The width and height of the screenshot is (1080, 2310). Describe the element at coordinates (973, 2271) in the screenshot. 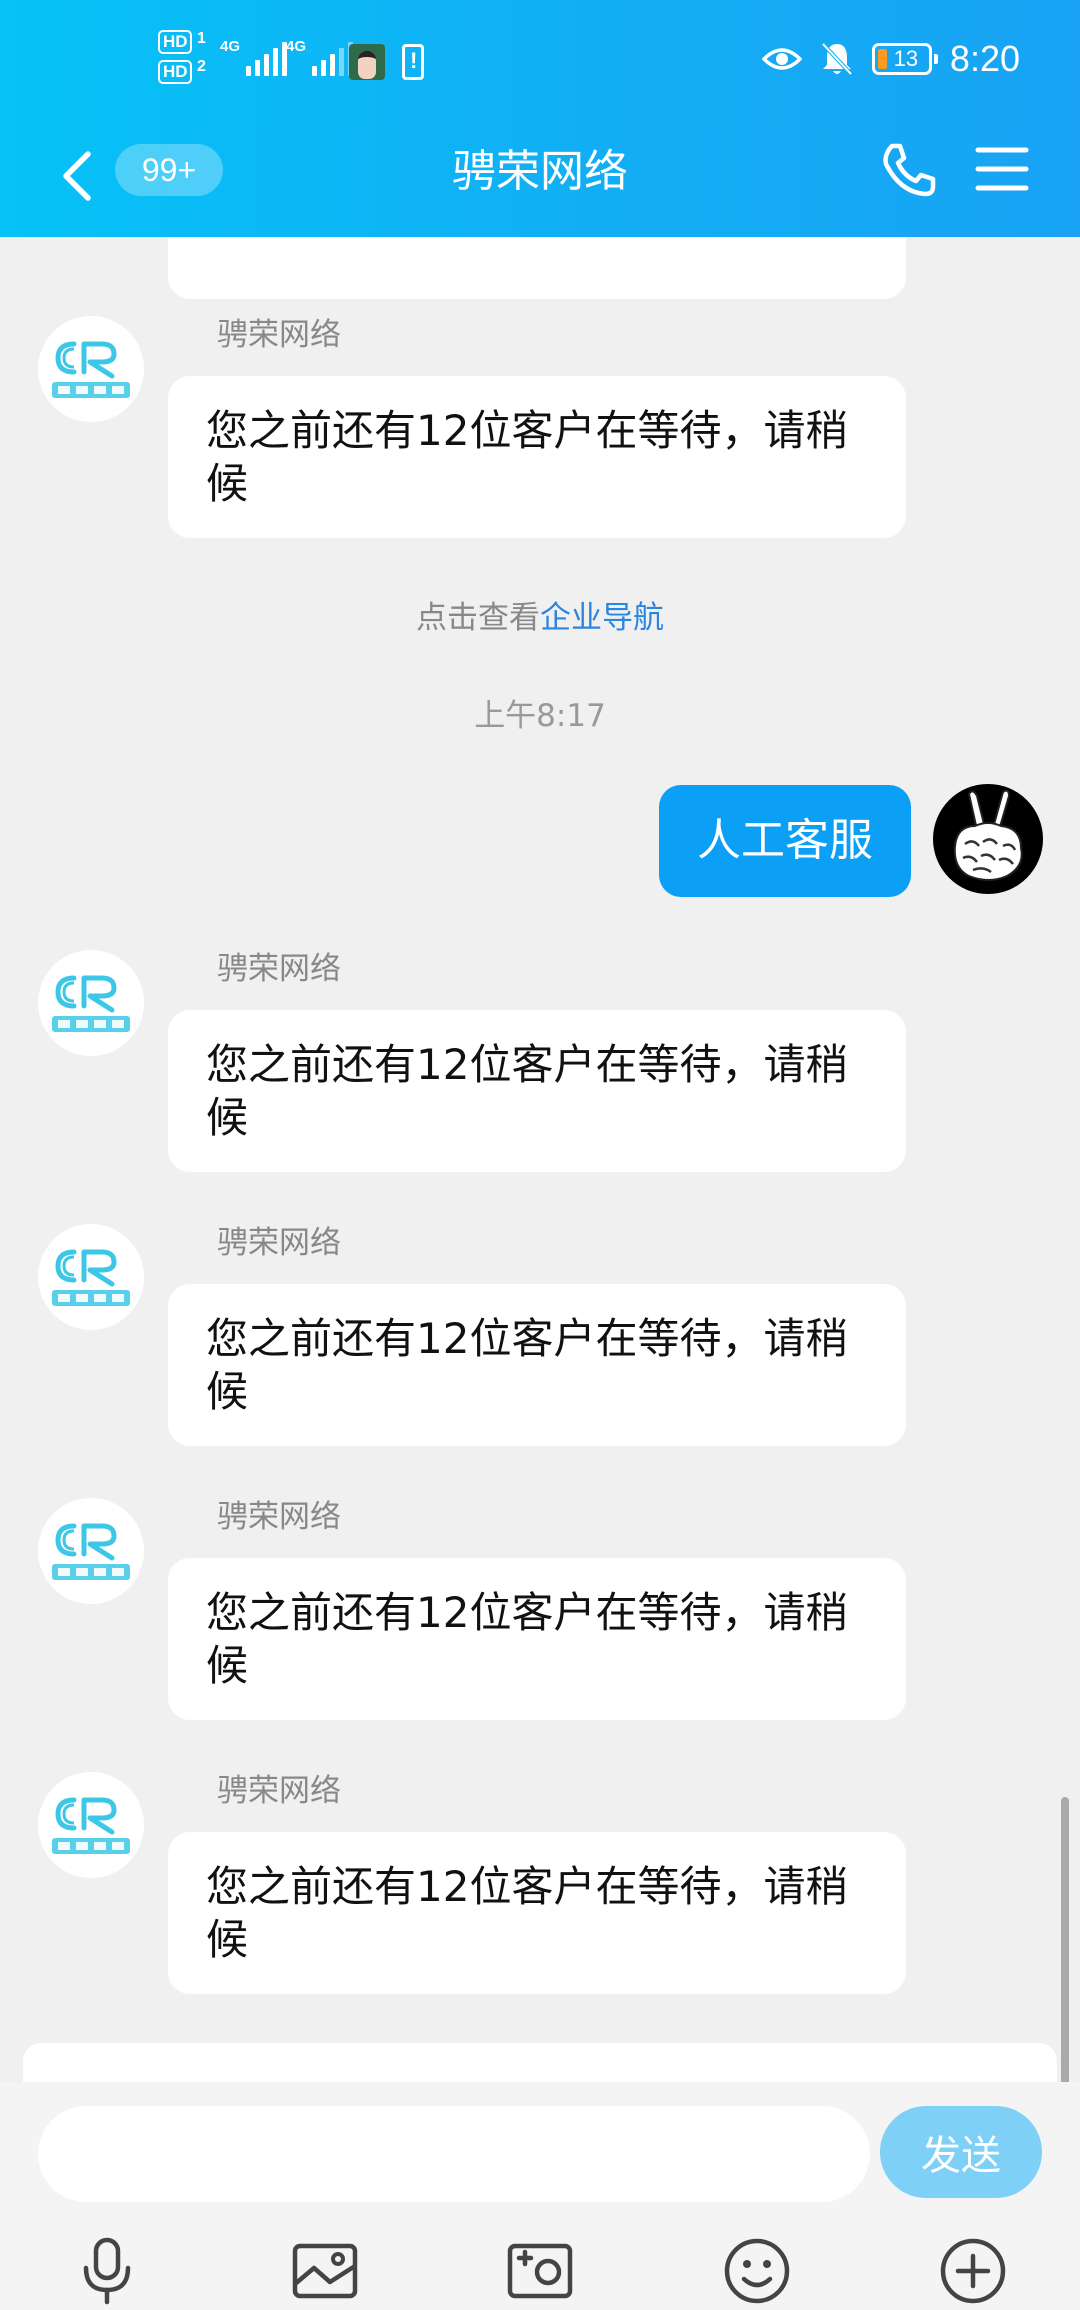

I see `plus-icon` at that location.